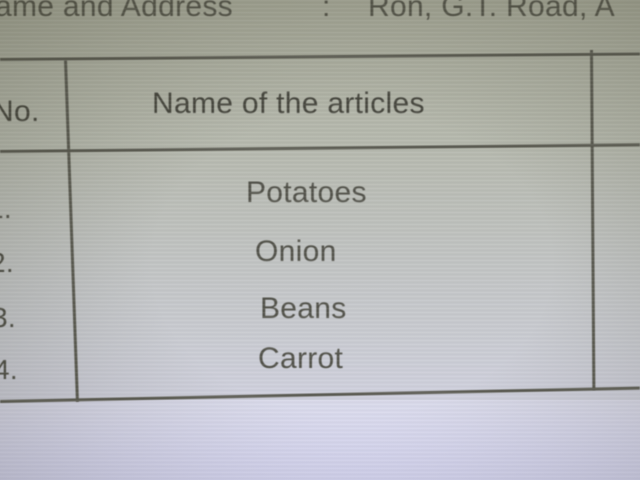 The width and height of the screenshot is (640, 480). Describe the element at coordinates (326, 11) in the screenshot. I see `header-colon: :` at that location.